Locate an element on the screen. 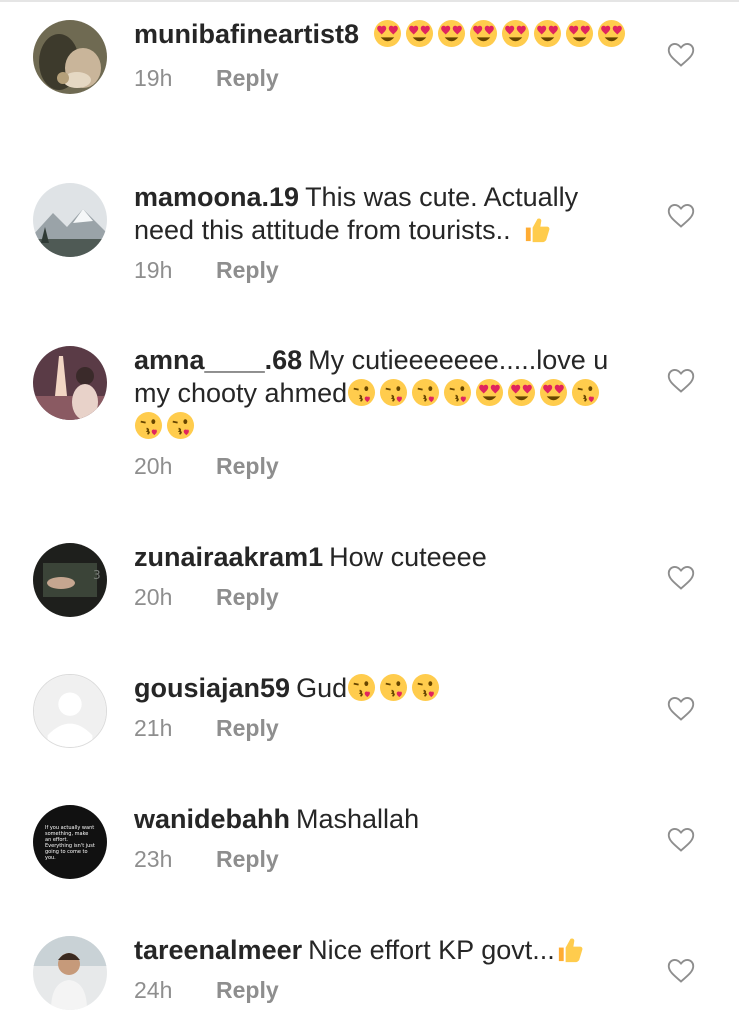  svg-text: 3 is located at coordinates (97, 575).